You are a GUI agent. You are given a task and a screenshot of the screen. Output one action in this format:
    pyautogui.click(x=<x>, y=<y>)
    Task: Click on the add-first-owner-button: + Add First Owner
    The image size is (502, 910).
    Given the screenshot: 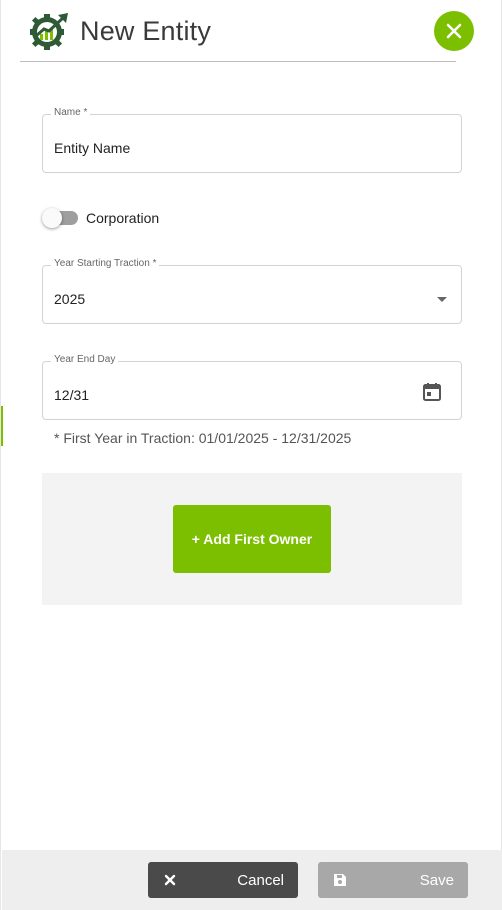 What is the action you would take?
    pyautogui.click(x=252, y=539)
    